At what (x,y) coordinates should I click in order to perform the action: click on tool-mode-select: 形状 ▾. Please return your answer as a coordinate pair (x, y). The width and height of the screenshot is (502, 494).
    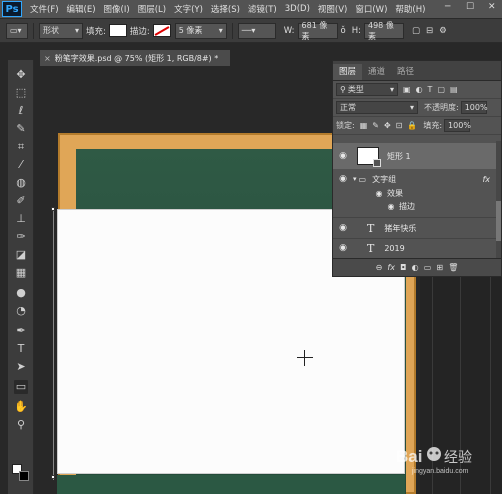
    Looking at the image, I should click on (61, 30).